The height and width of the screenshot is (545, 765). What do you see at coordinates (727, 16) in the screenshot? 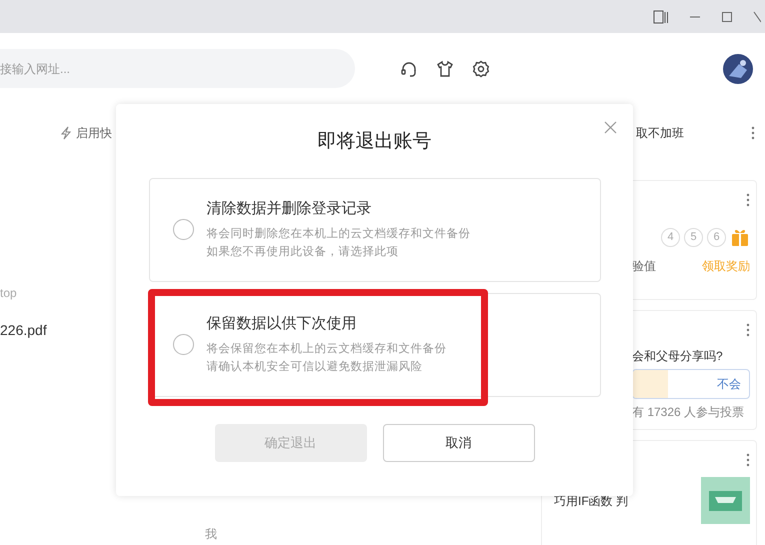
I see `maximize-icon` at bounding box center [727, 16].